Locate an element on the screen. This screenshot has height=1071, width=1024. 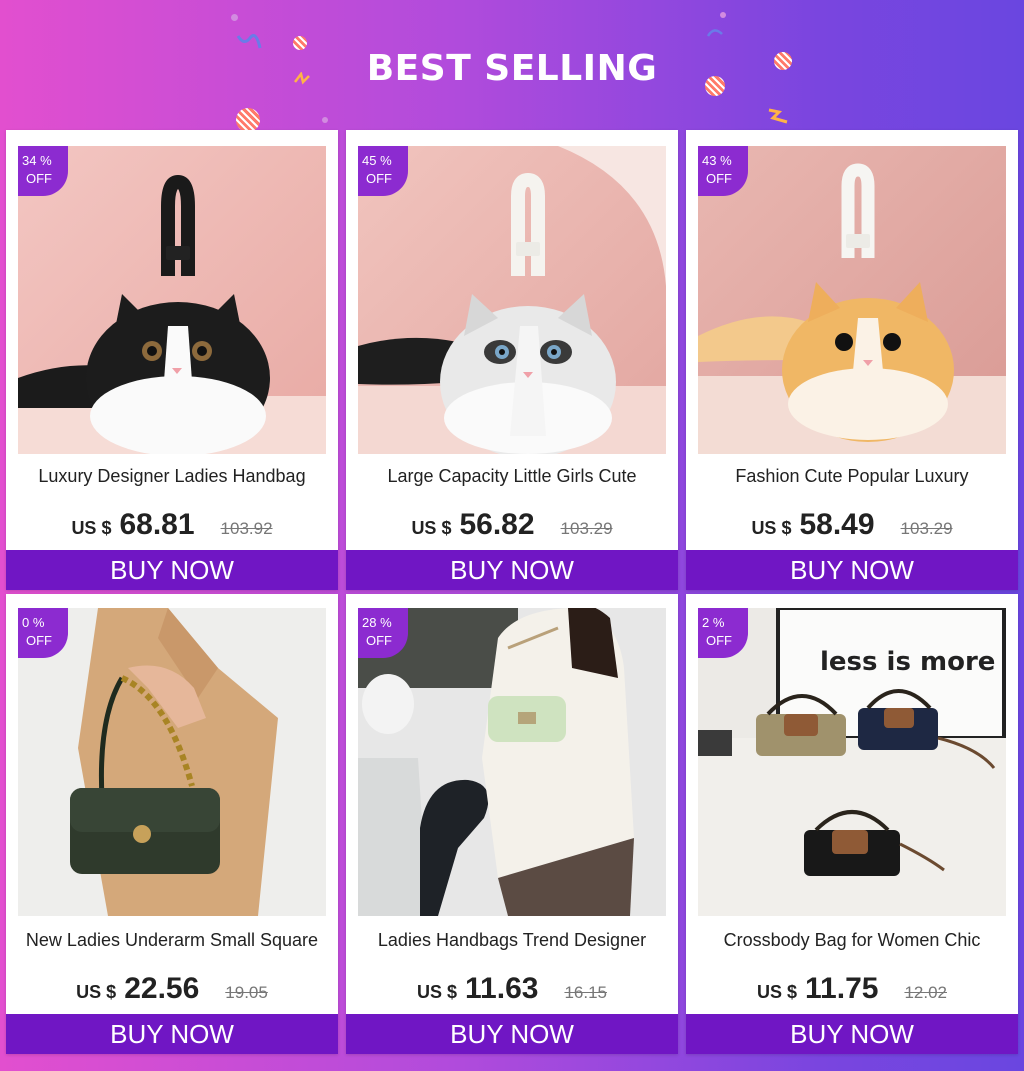
price-row: US $ 56.82 103.29 is located at coordinates (512, 528).